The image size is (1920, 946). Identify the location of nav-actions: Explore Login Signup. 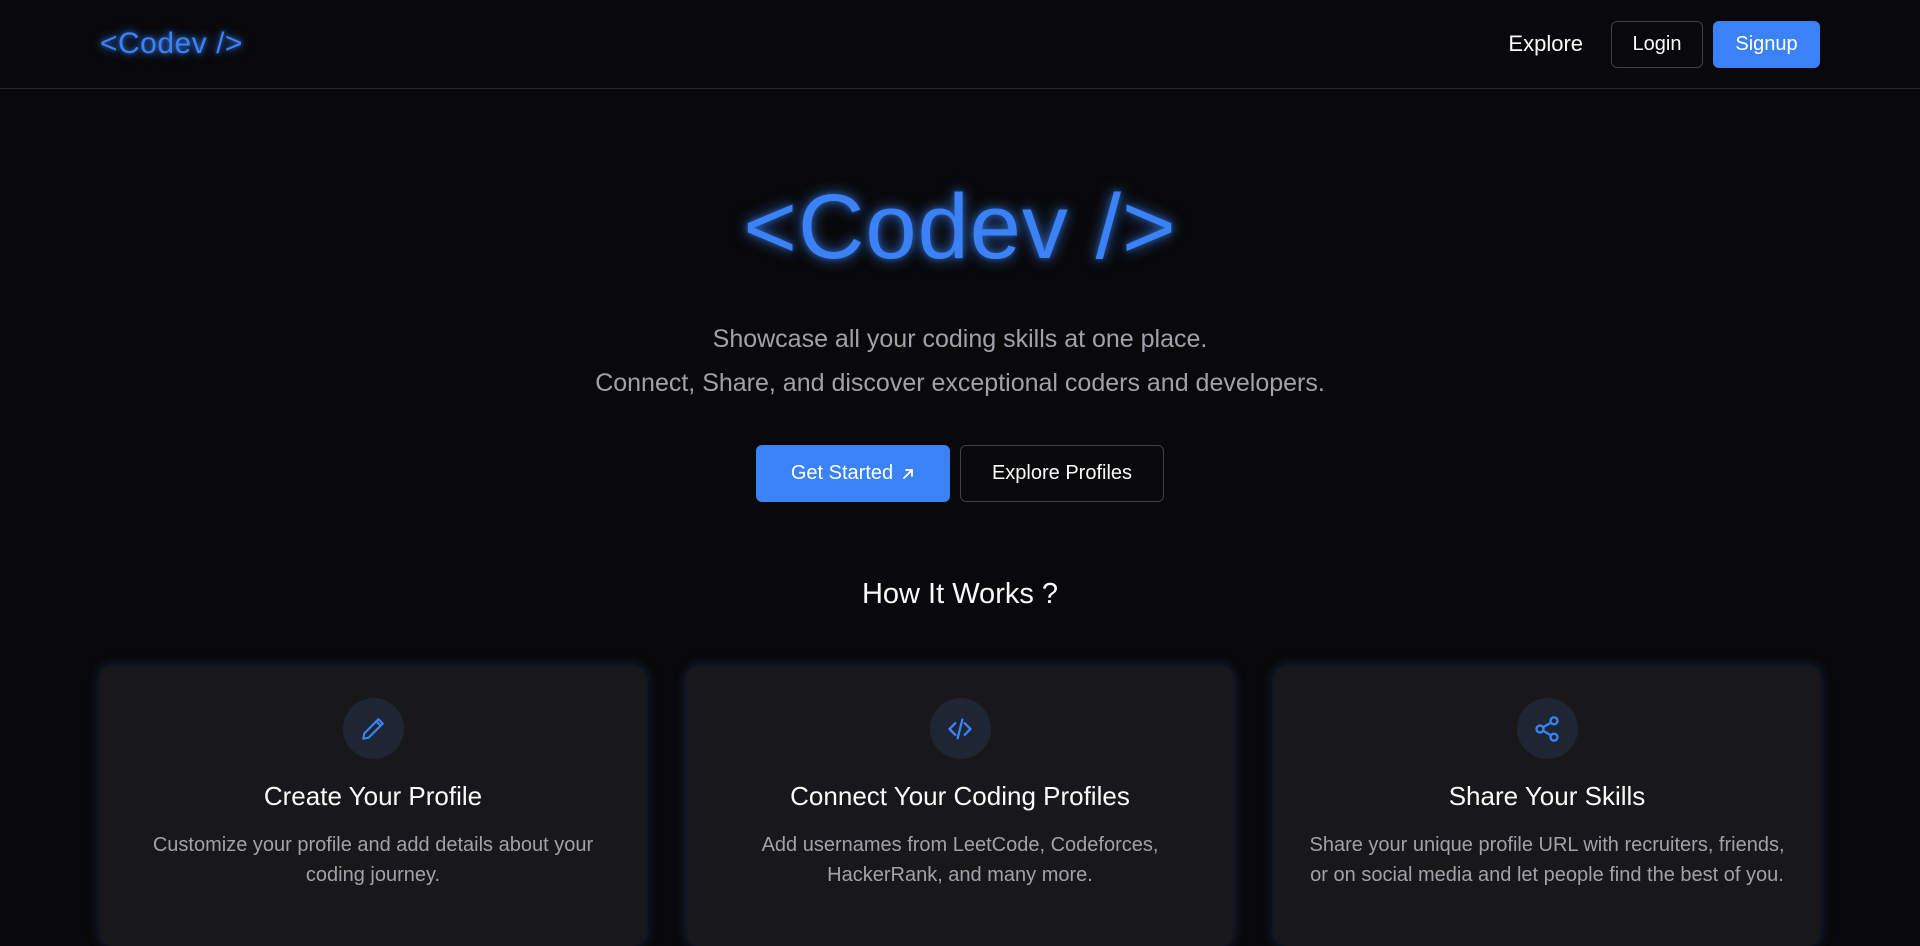
(1655, 44).